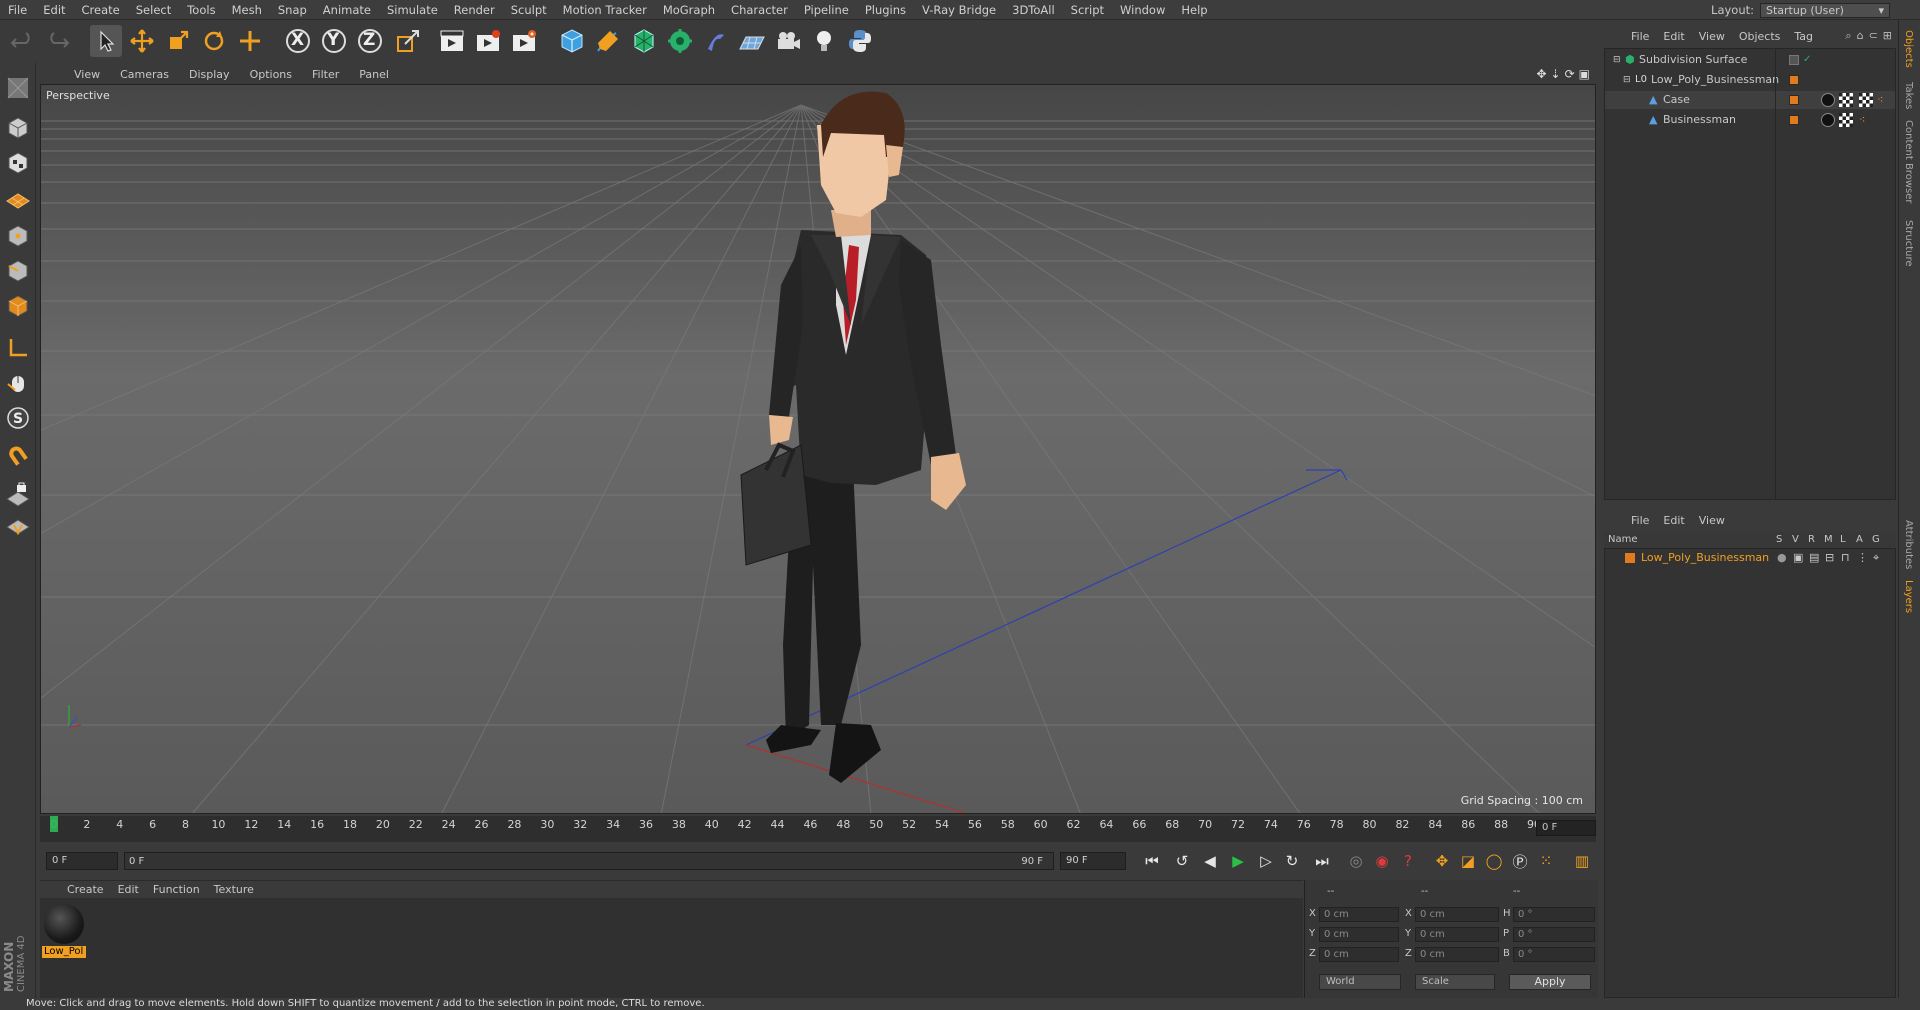 This screenshot has width=1920, height=1010. Describe the element at coordinates (1520, 861) in the screenshot. I see `key-parameter-icon: Ⓟ` at that location.